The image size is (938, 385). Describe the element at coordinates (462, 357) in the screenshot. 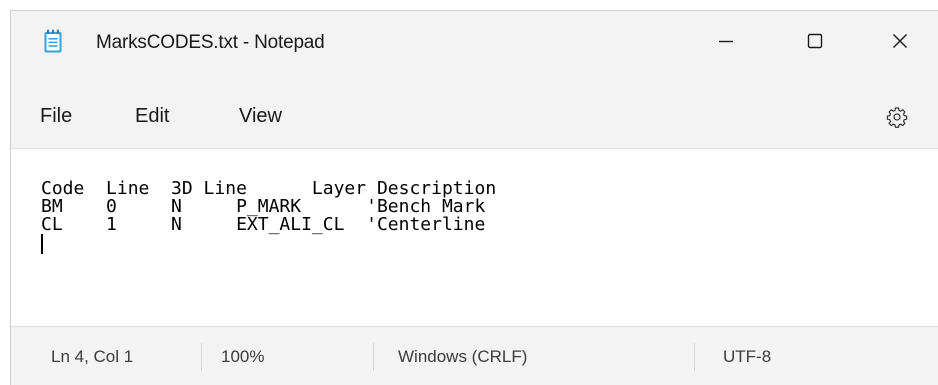

I see `line-ending: Windows (CRLF)` at that location.